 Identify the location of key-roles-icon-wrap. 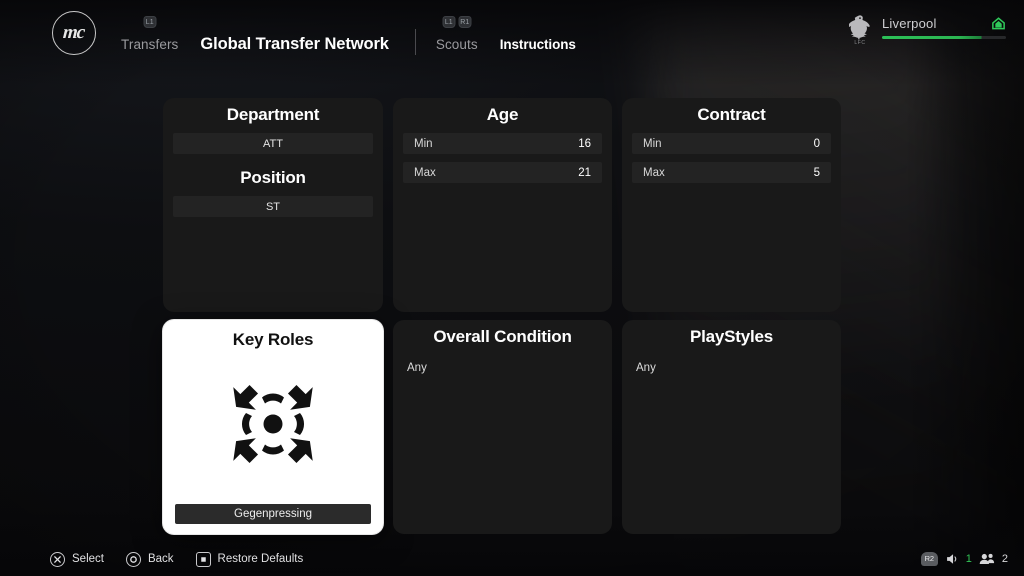
(273, 424).